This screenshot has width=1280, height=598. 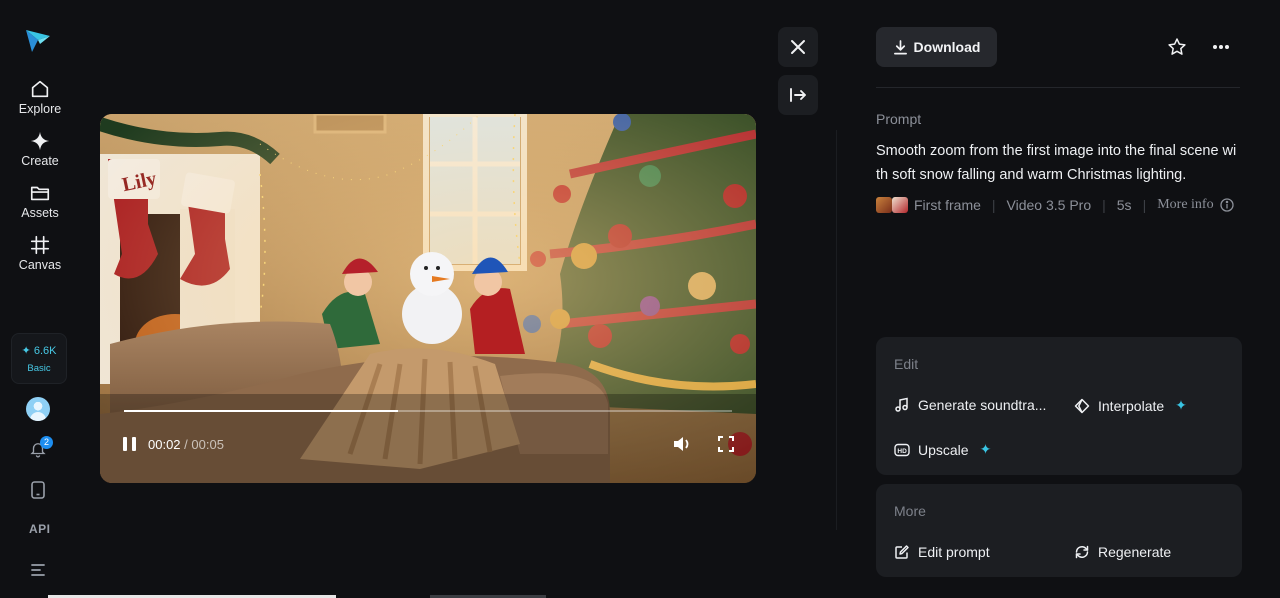 I want to click on folder-icon, so click(x=40, y=193).